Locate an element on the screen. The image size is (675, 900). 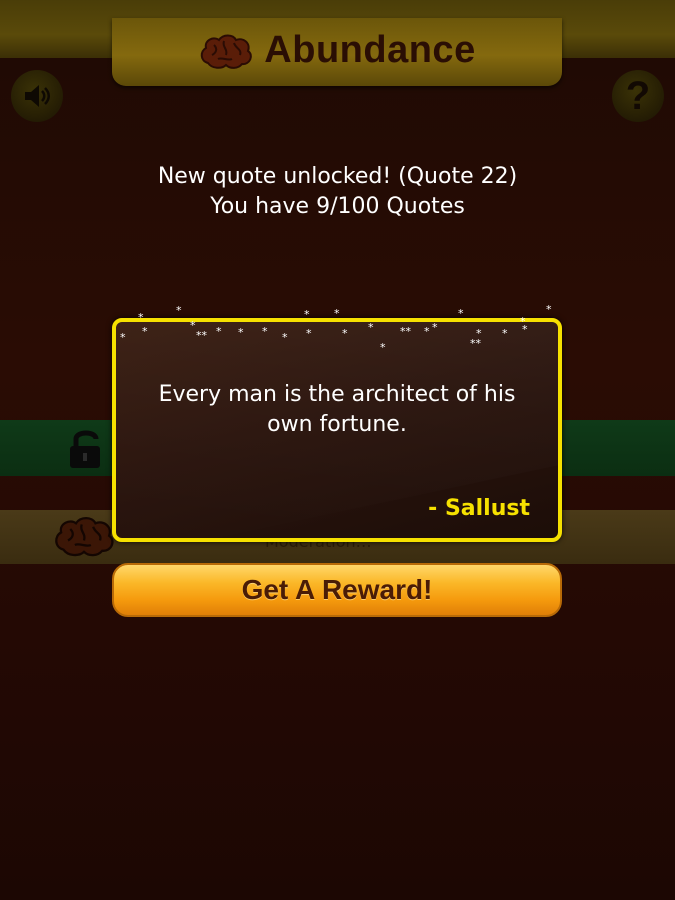
get-reward-button: Get A Reward! is located at coordinates (337, 590).